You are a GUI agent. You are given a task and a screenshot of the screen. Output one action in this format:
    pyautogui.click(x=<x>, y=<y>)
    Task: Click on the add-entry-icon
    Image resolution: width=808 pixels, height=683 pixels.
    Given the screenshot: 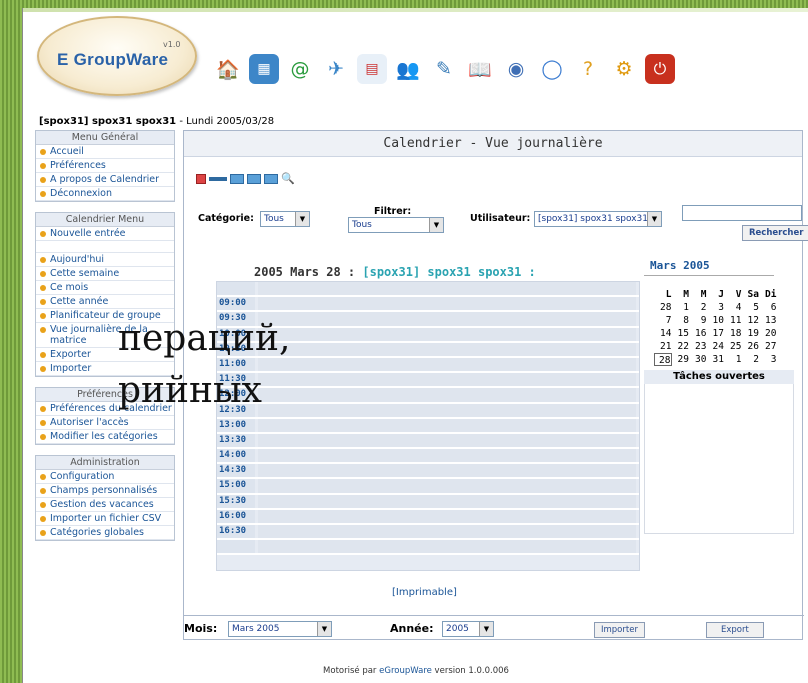 What is the action you would take?
    pyautogui.click(x=201, y=179)
    